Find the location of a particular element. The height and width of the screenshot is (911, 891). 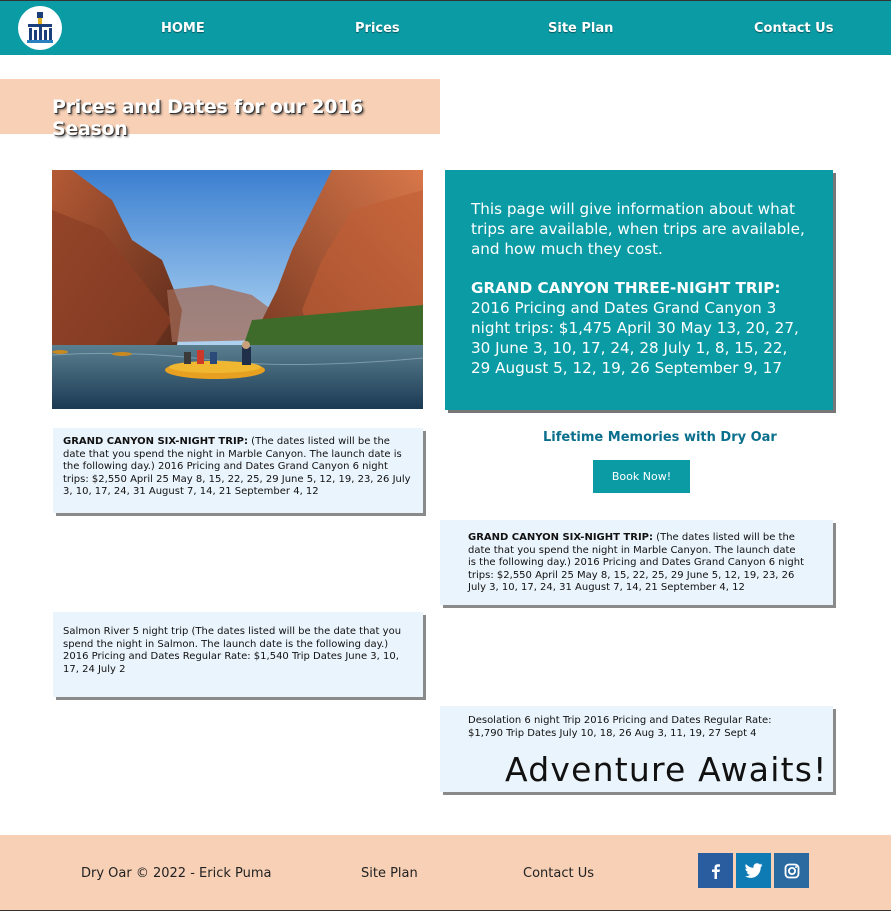

dry-oar-logo is located at coordinates (40, 28).